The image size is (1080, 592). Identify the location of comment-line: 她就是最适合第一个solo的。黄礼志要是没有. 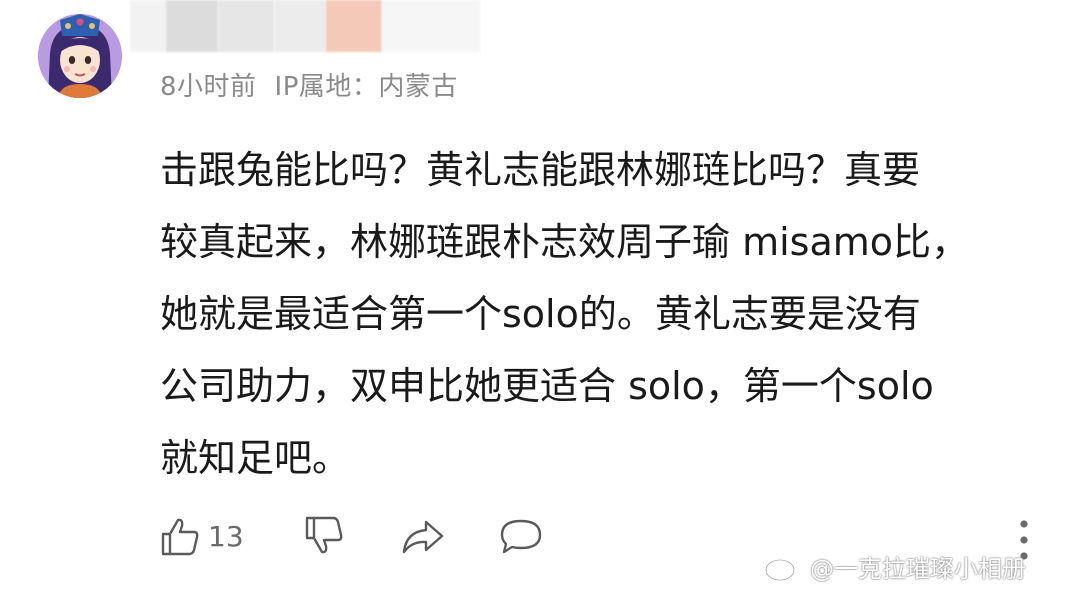
(540, 314).